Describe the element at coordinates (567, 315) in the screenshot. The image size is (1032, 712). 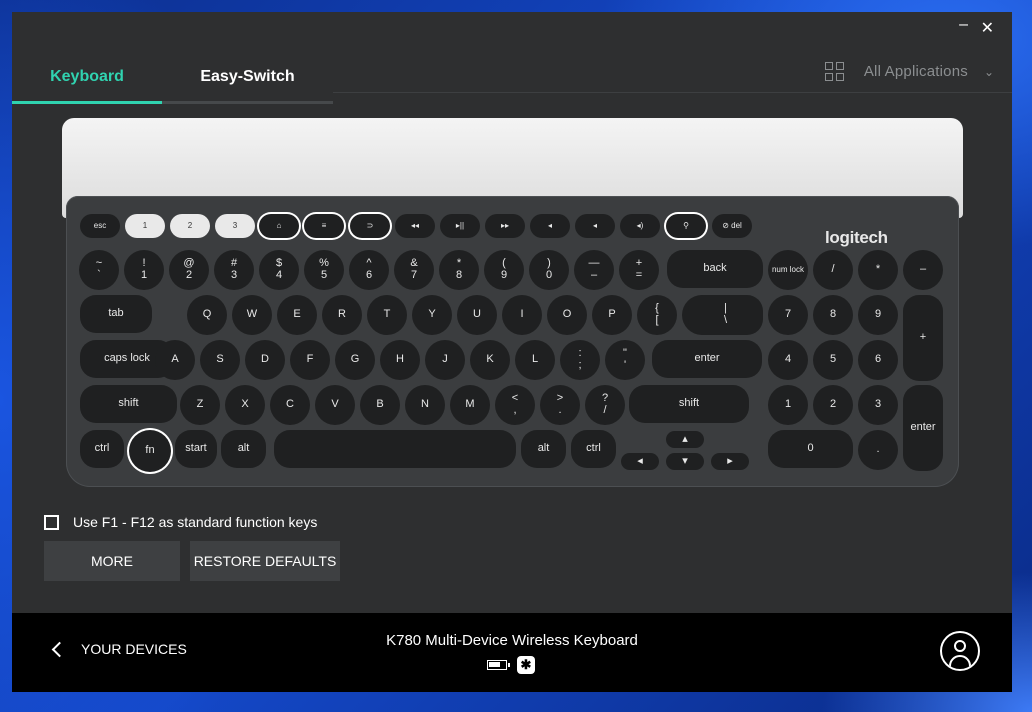
I see `key-q-9: O` at that location.